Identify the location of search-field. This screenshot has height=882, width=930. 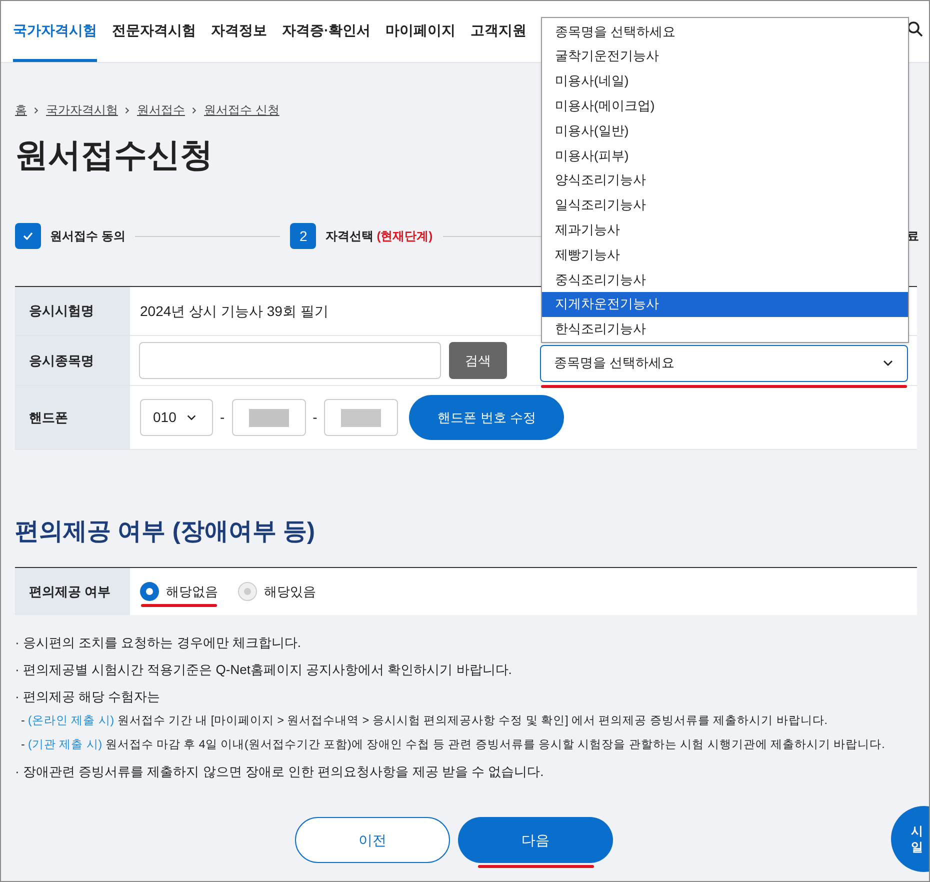
(290, 360).